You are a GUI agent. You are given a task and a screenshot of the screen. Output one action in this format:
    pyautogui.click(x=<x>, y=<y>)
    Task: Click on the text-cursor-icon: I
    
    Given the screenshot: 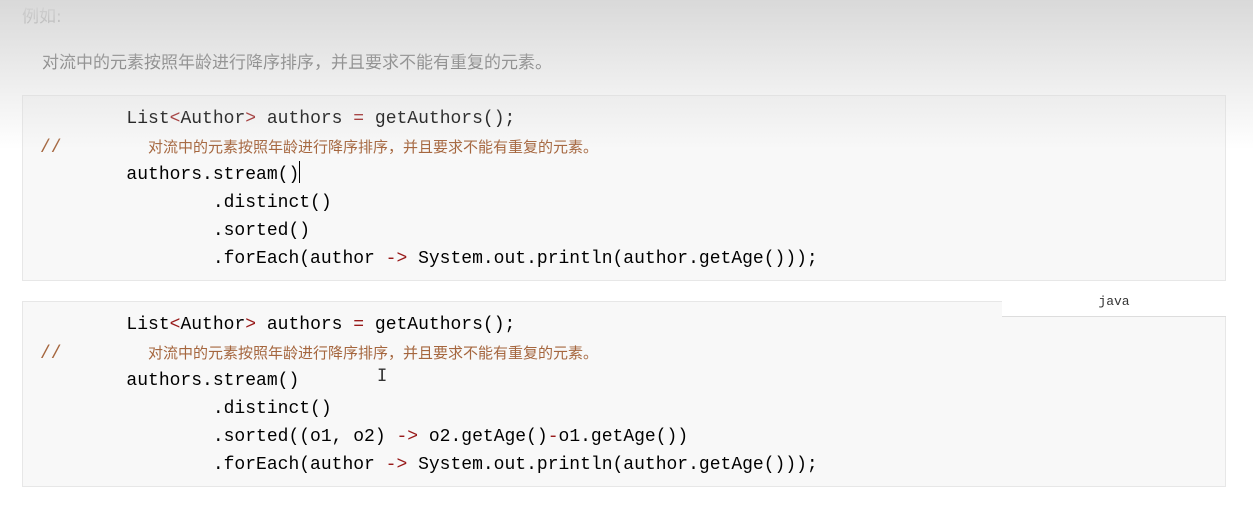 What is the action you would take?
    pyautogui.click(x=382, y=376)
    